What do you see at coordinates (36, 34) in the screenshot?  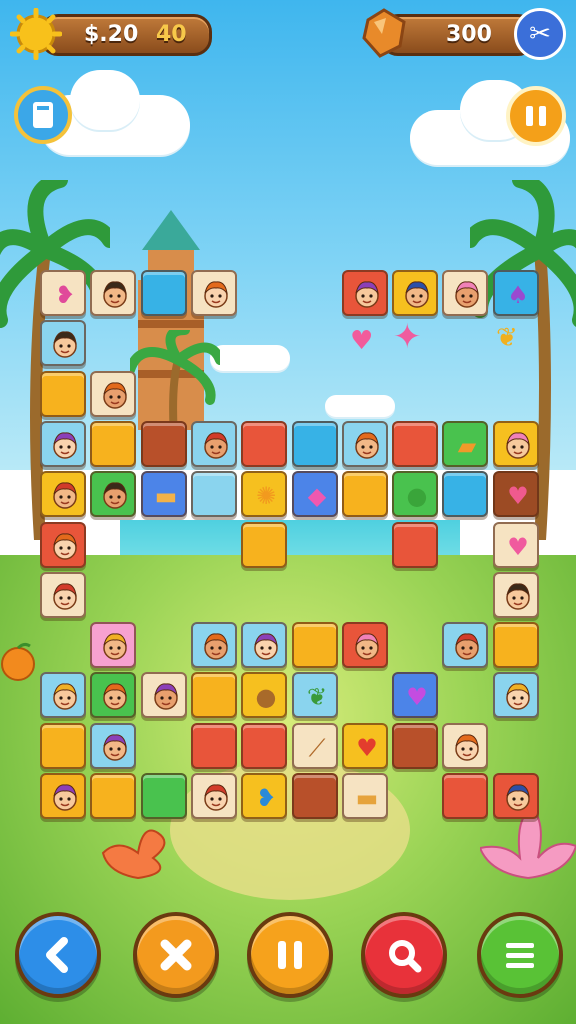 I see `sun-icon` at bounding box center [36, 34].